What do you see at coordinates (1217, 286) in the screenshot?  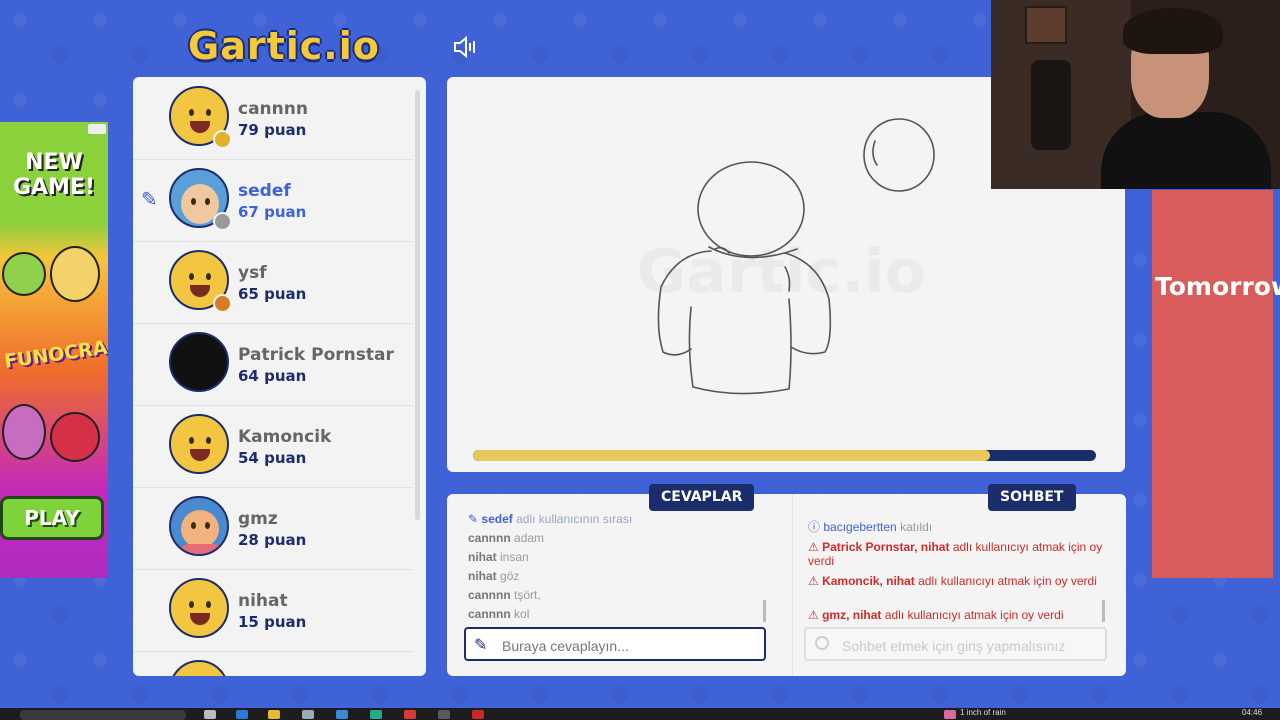 I see `ad-text: Tomorrow,` at bounding box center [1217, 286].